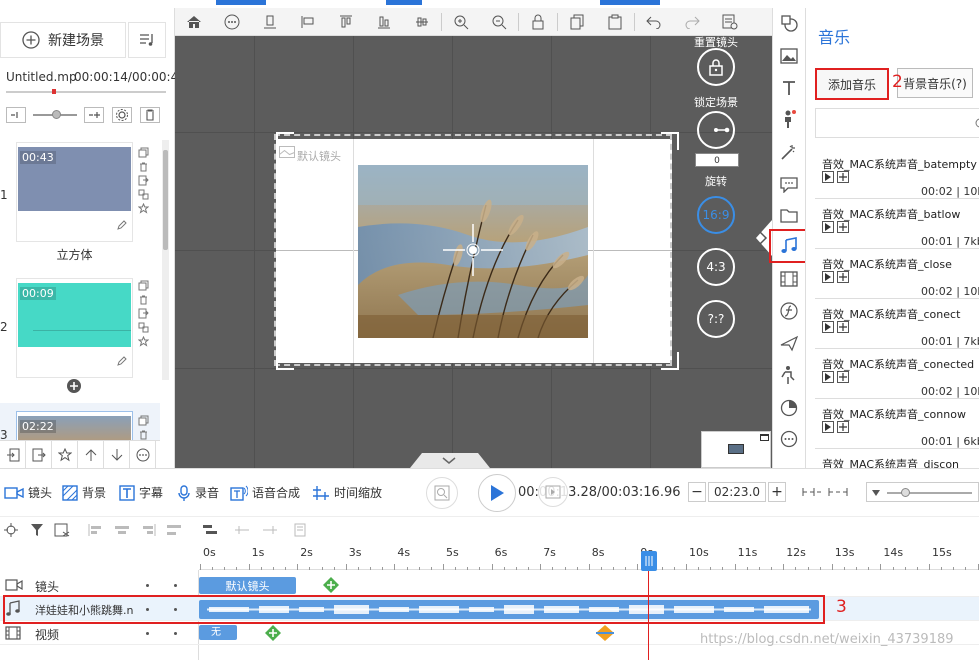  What do you see at coordinates (977, 124) in the screenshot?
I see `search-icon` at bounding box center [977, 124].